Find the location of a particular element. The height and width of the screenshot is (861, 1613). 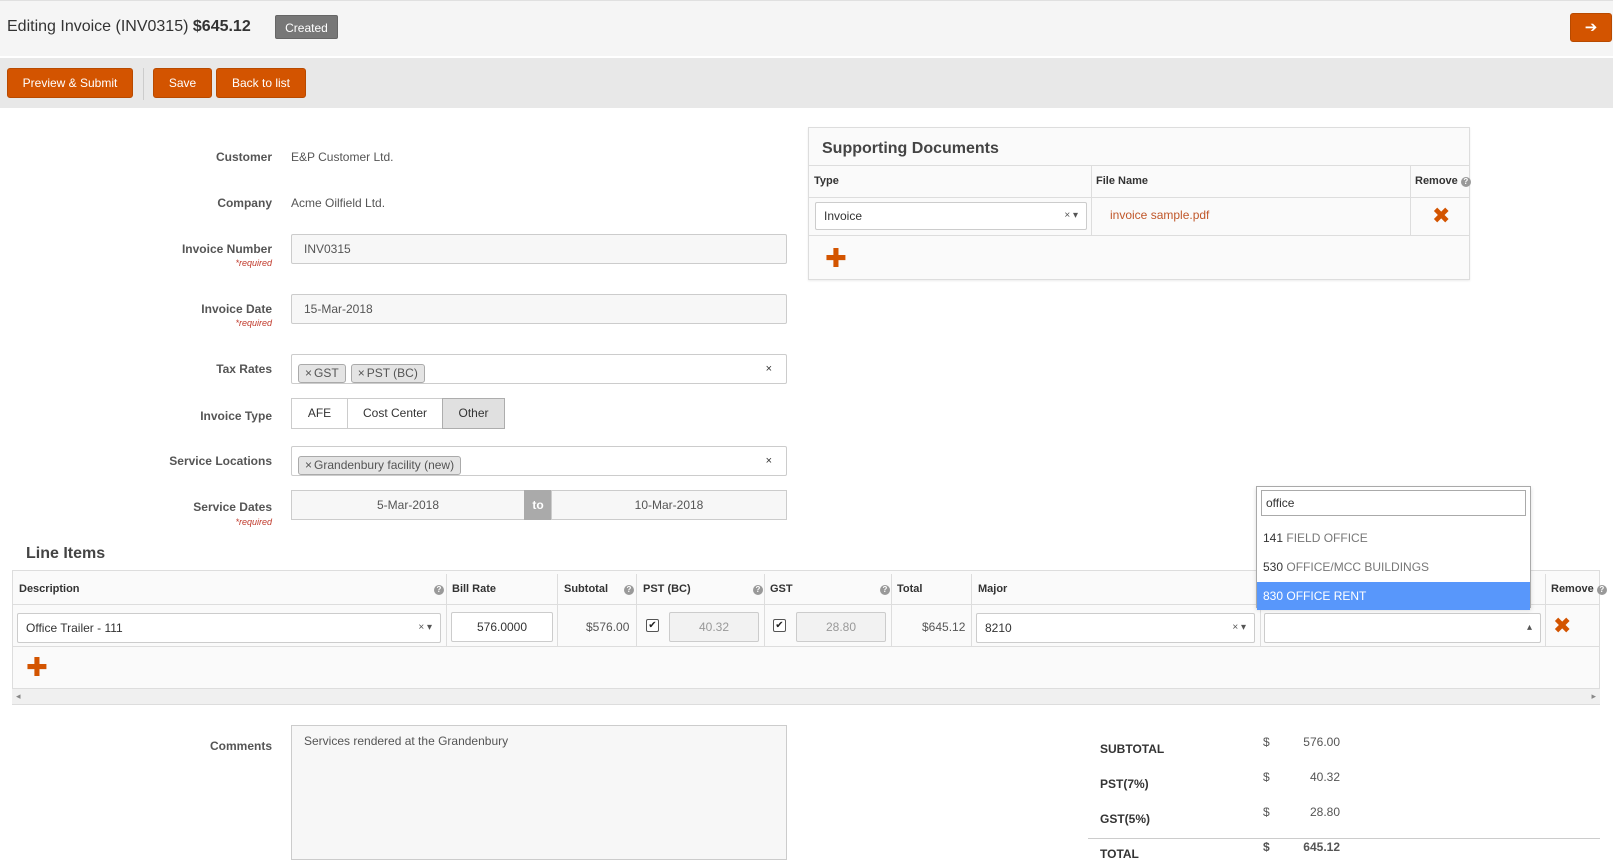

tag-label: GST is located at coordinates (326, 373).